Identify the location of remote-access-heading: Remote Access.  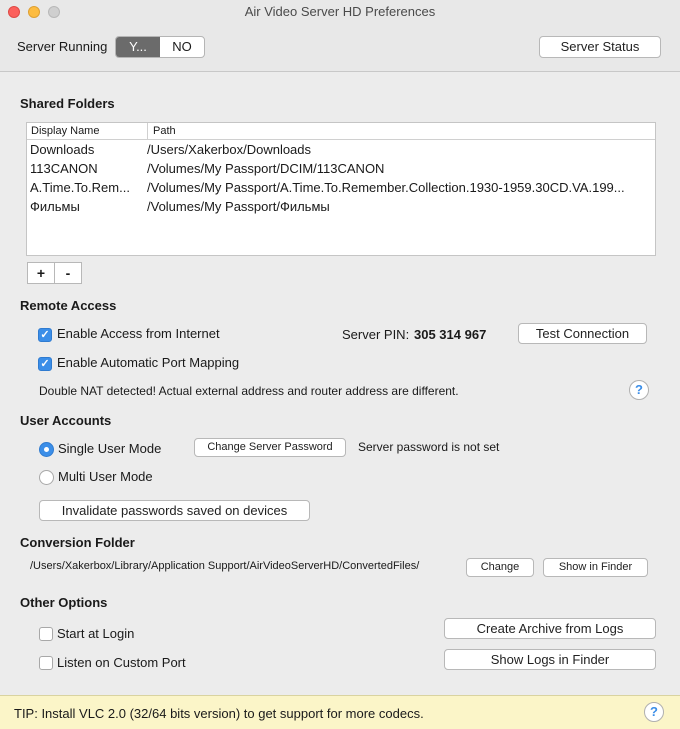
(68, 305).